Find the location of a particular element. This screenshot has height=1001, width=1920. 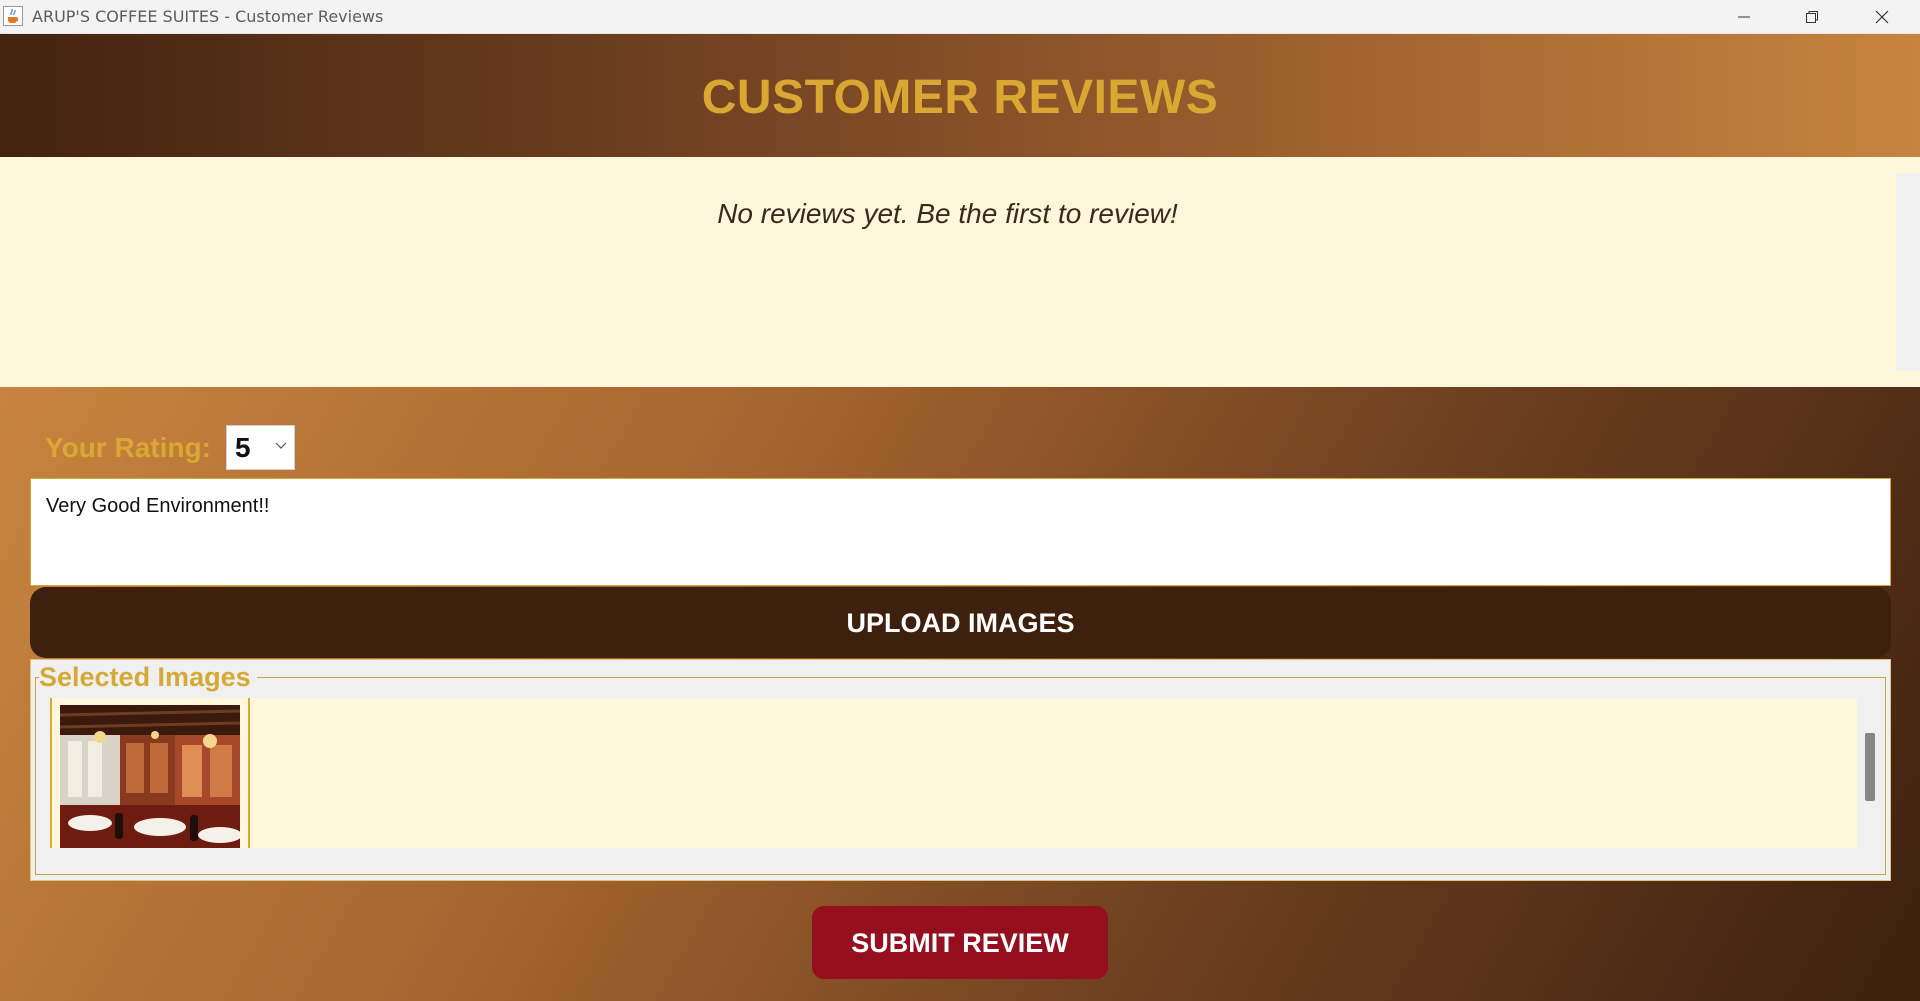

images-scrollbar is located at coordinates (1869, 773).